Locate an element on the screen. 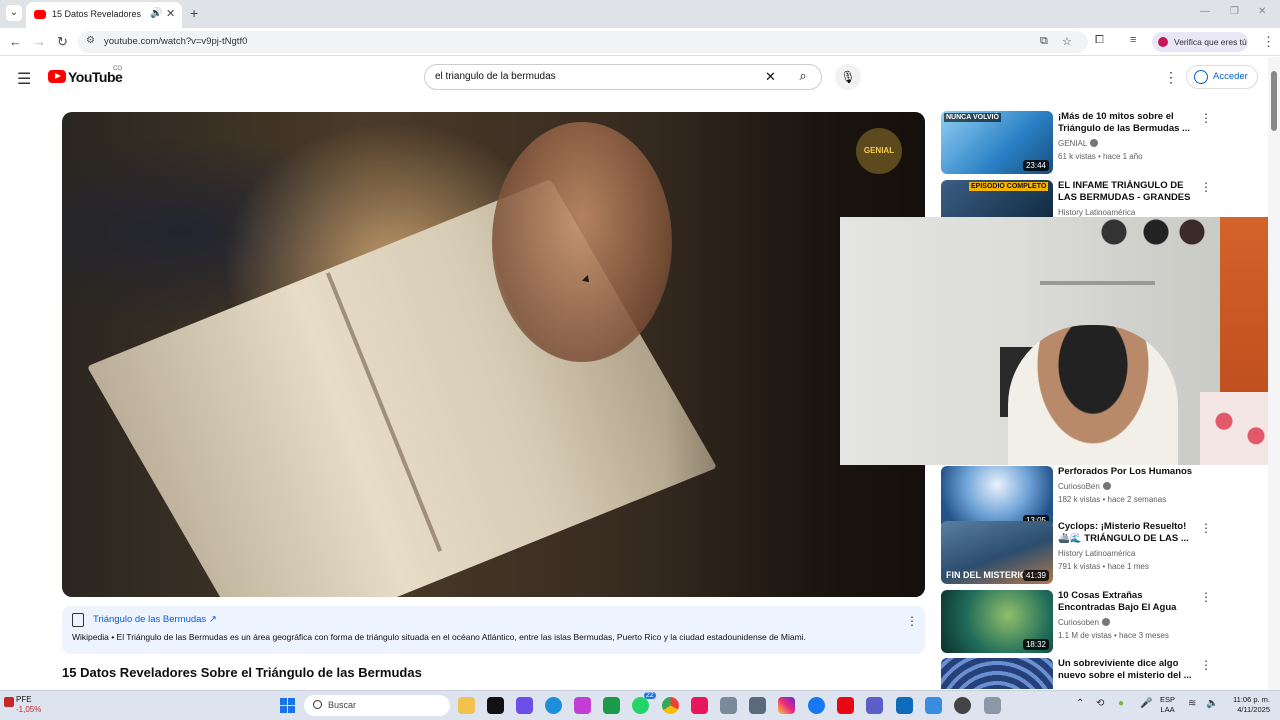 This screenshot has height=720, width=1280. stock-change: -1,05% is located at coordinates (29, 709).